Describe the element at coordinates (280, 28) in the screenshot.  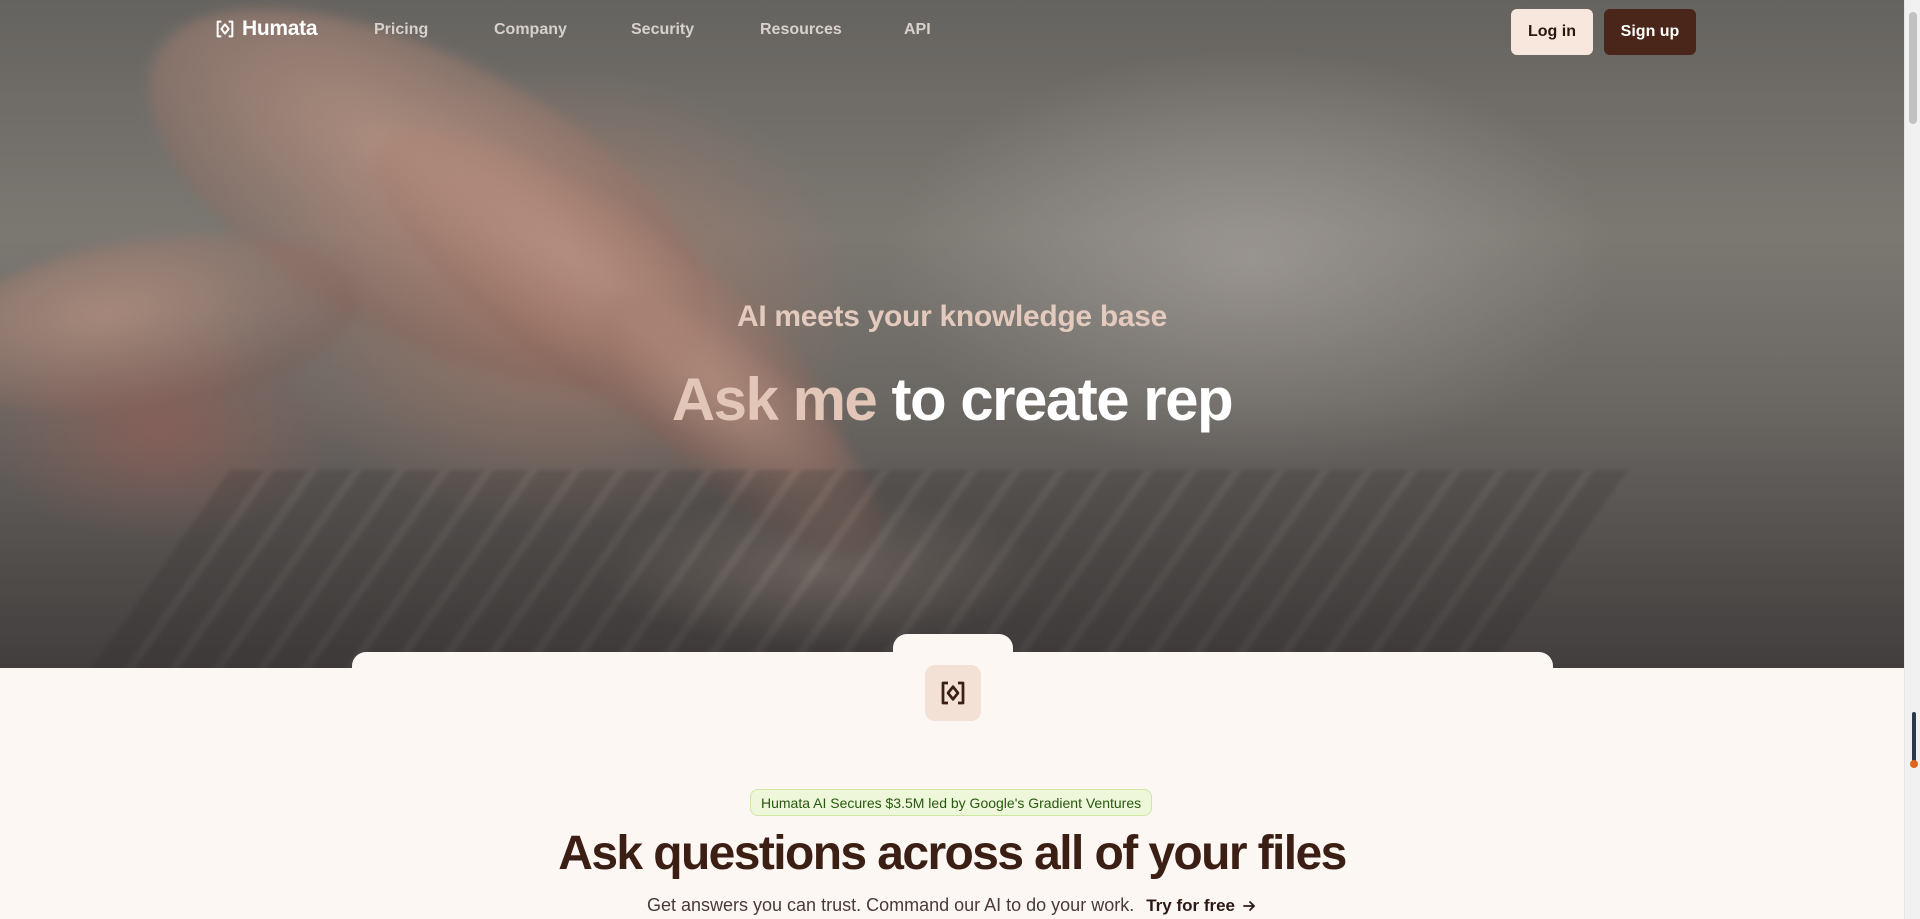
I see `brand-name: Humata` at that location.